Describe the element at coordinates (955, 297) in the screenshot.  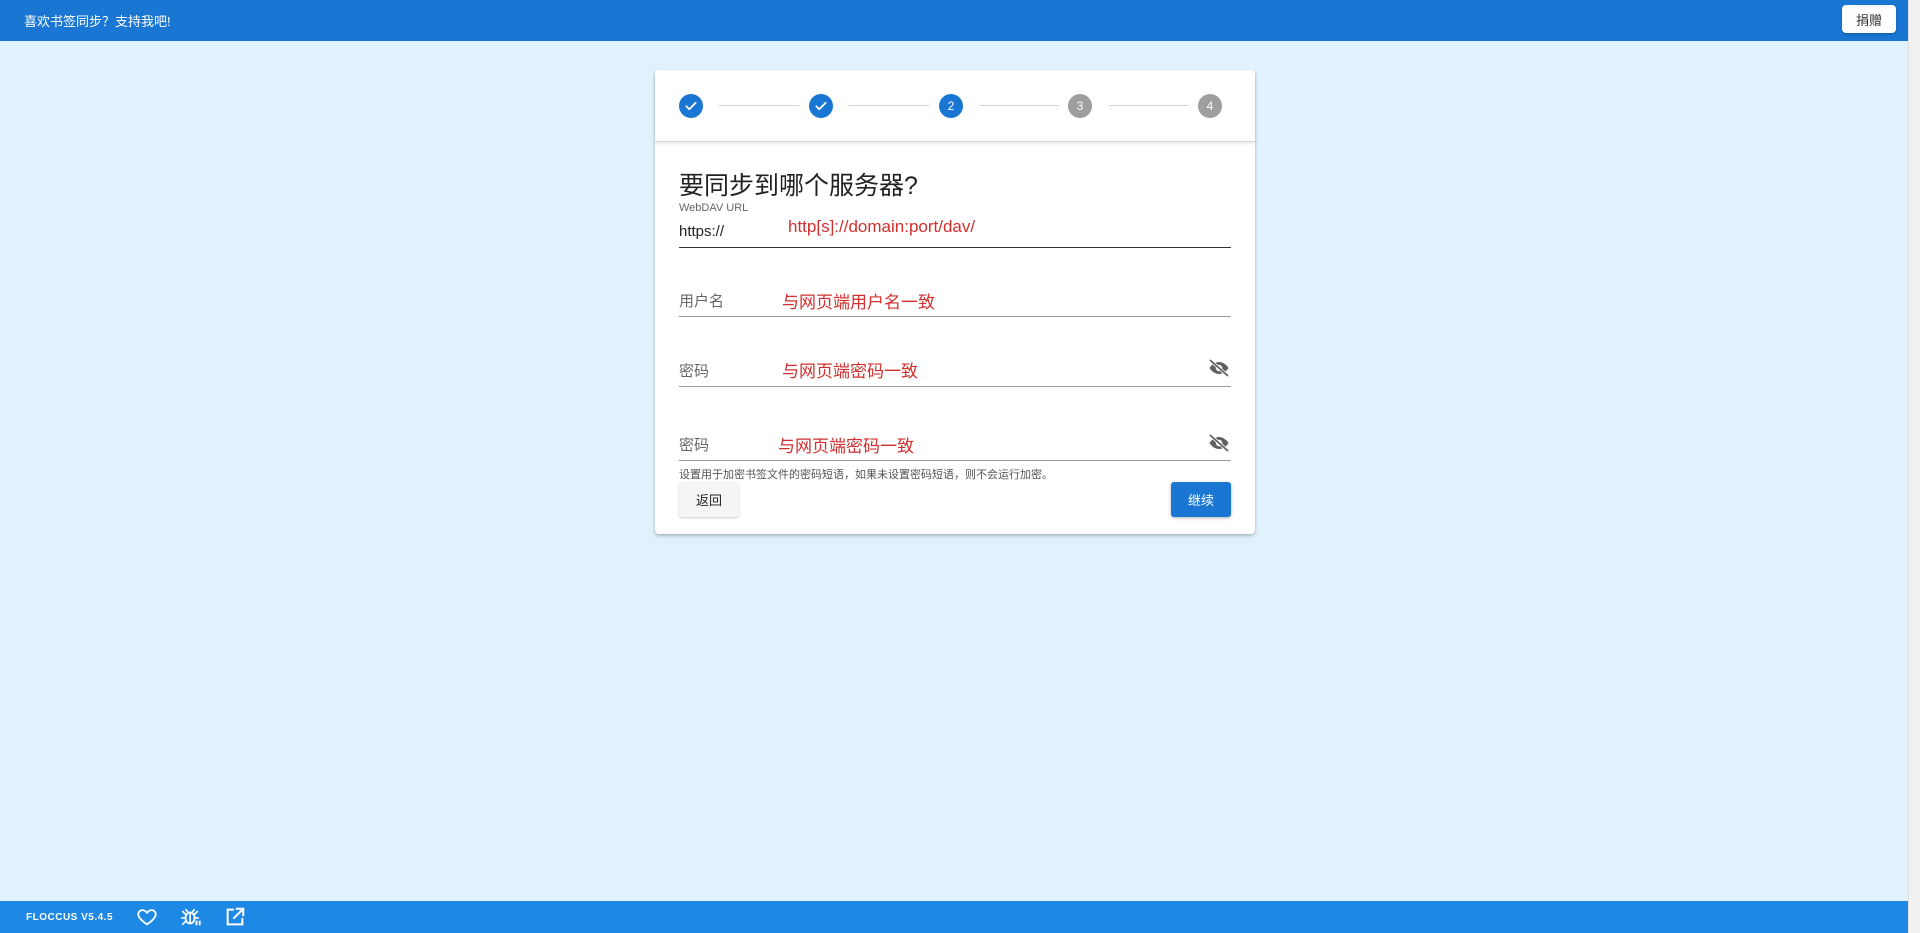
I see `username-field: 用户名 与网页端用户名一致` at that location.